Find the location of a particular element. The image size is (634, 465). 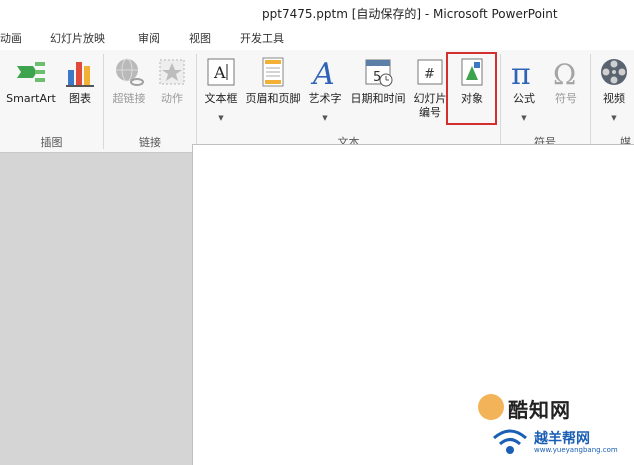

slide-number-icon: # is located at coordinates (430, 72).